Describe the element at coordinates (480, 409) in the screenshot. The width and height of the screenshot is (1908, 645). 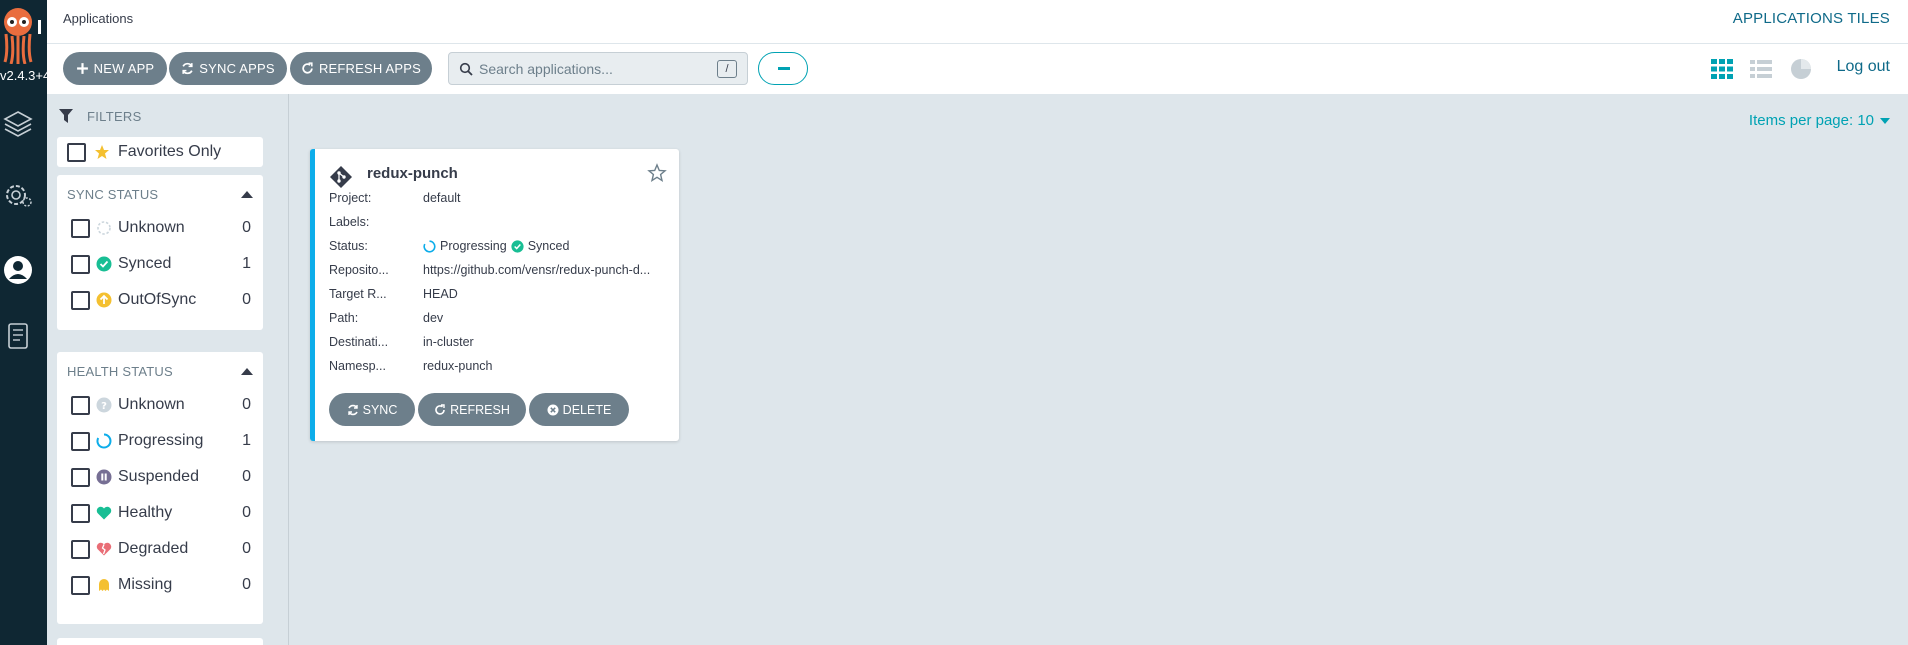
I see `app-refresh-label: REFRESH` at that location.